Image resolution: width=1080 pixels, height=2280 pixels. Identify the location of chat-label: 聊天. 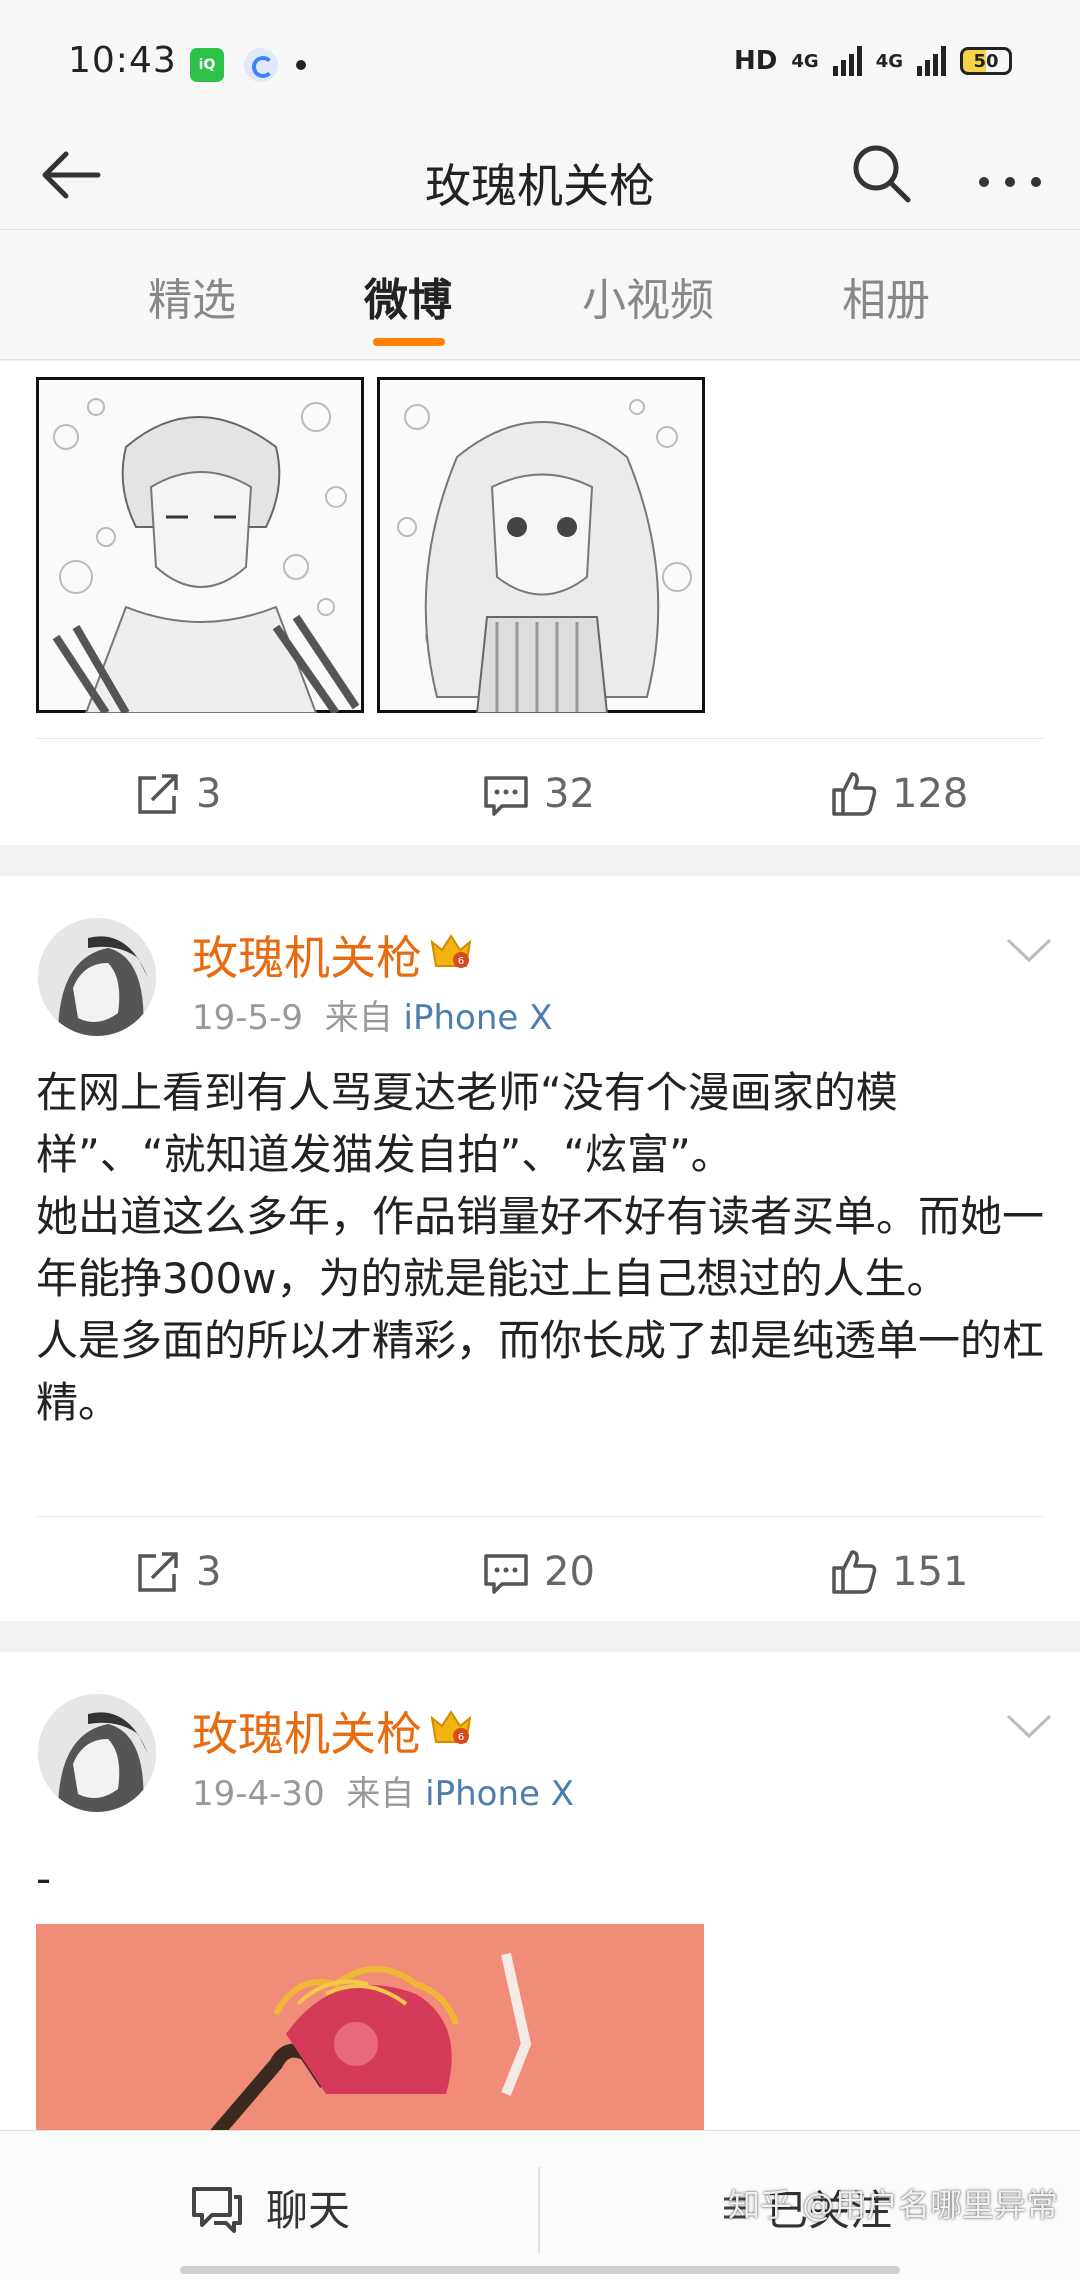
(308, 2210).